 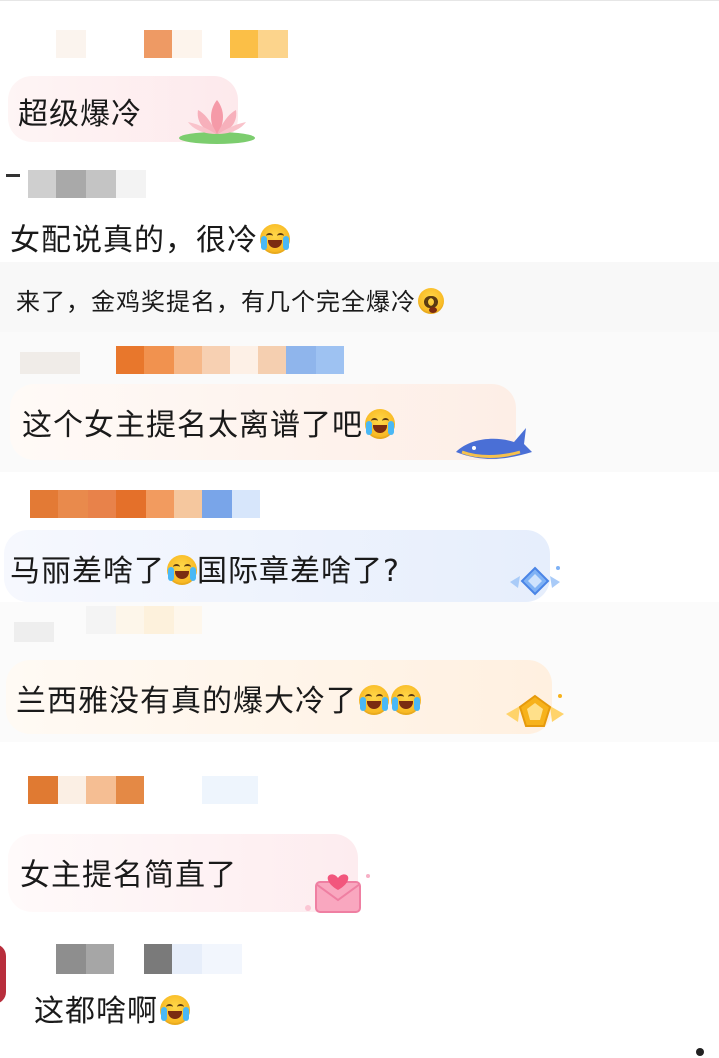 What do you see at coordinates (80, 114) in the screenshot?
I see `comment-text: 超级爆冷` at bounding box center [80, 114].